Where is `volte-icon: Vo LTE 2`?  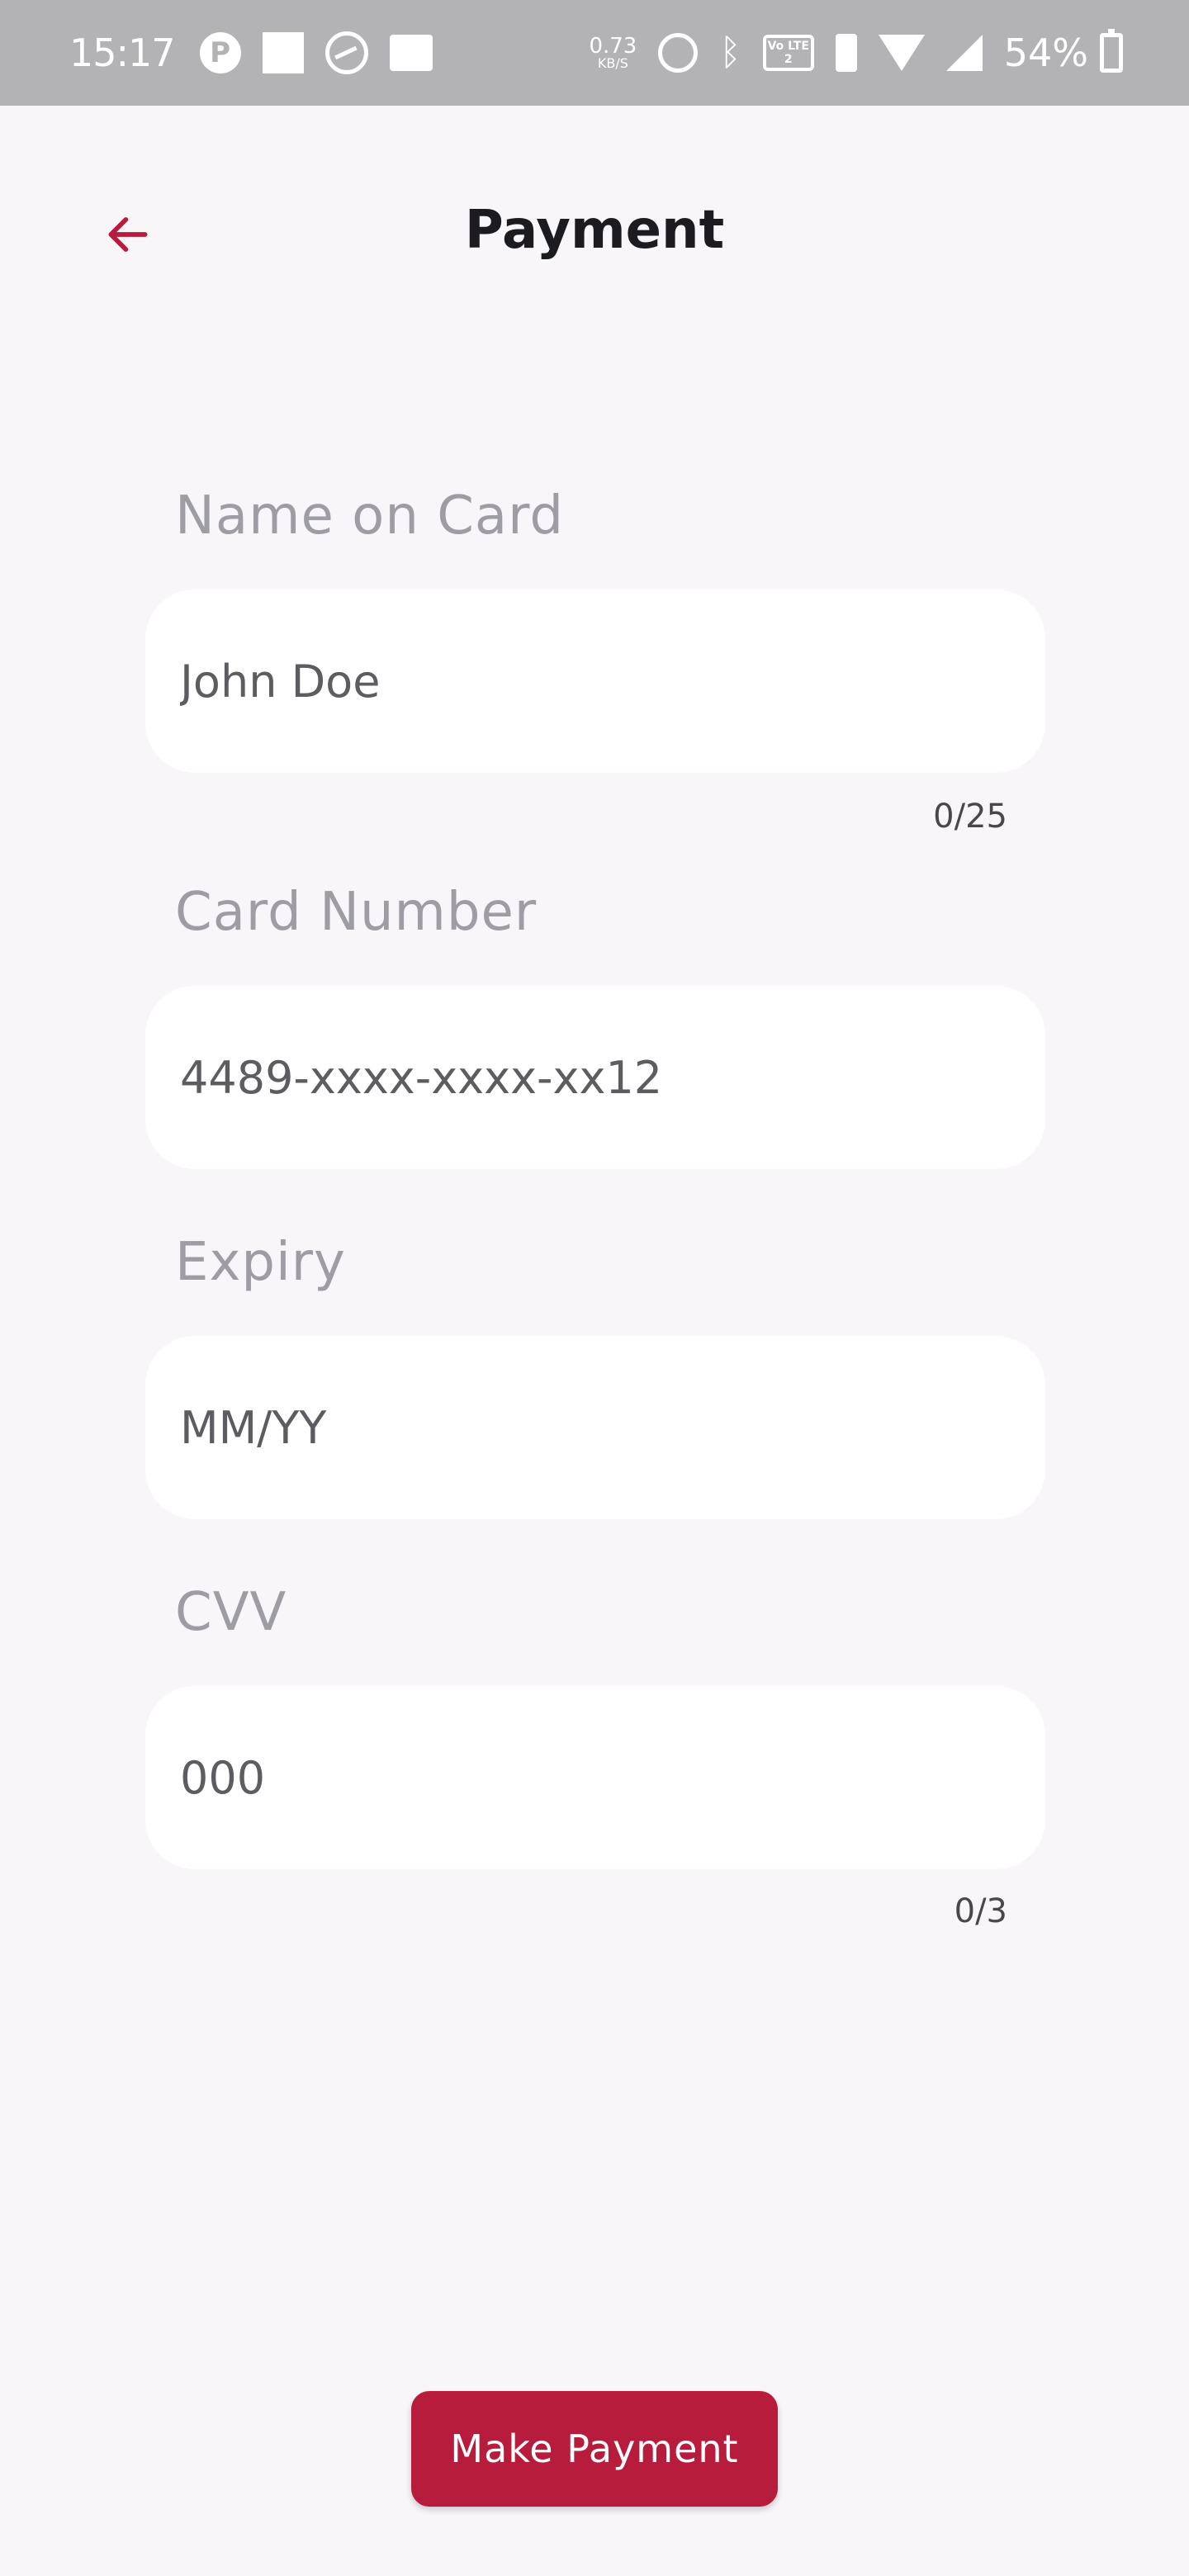
volte-icon: Vo LTE 2 is located at coordinates (788, 53).